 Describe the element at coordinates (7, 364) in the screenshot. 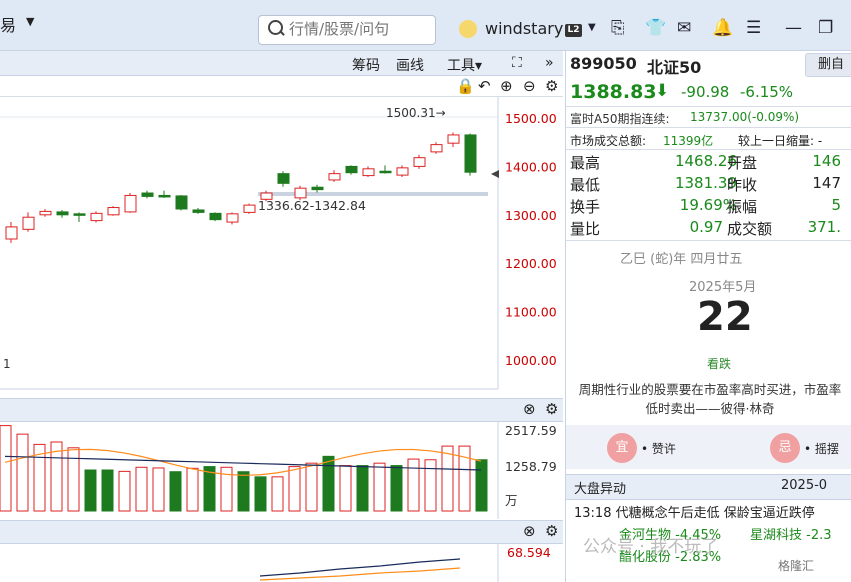

I see `left-digit: 1` at that location.